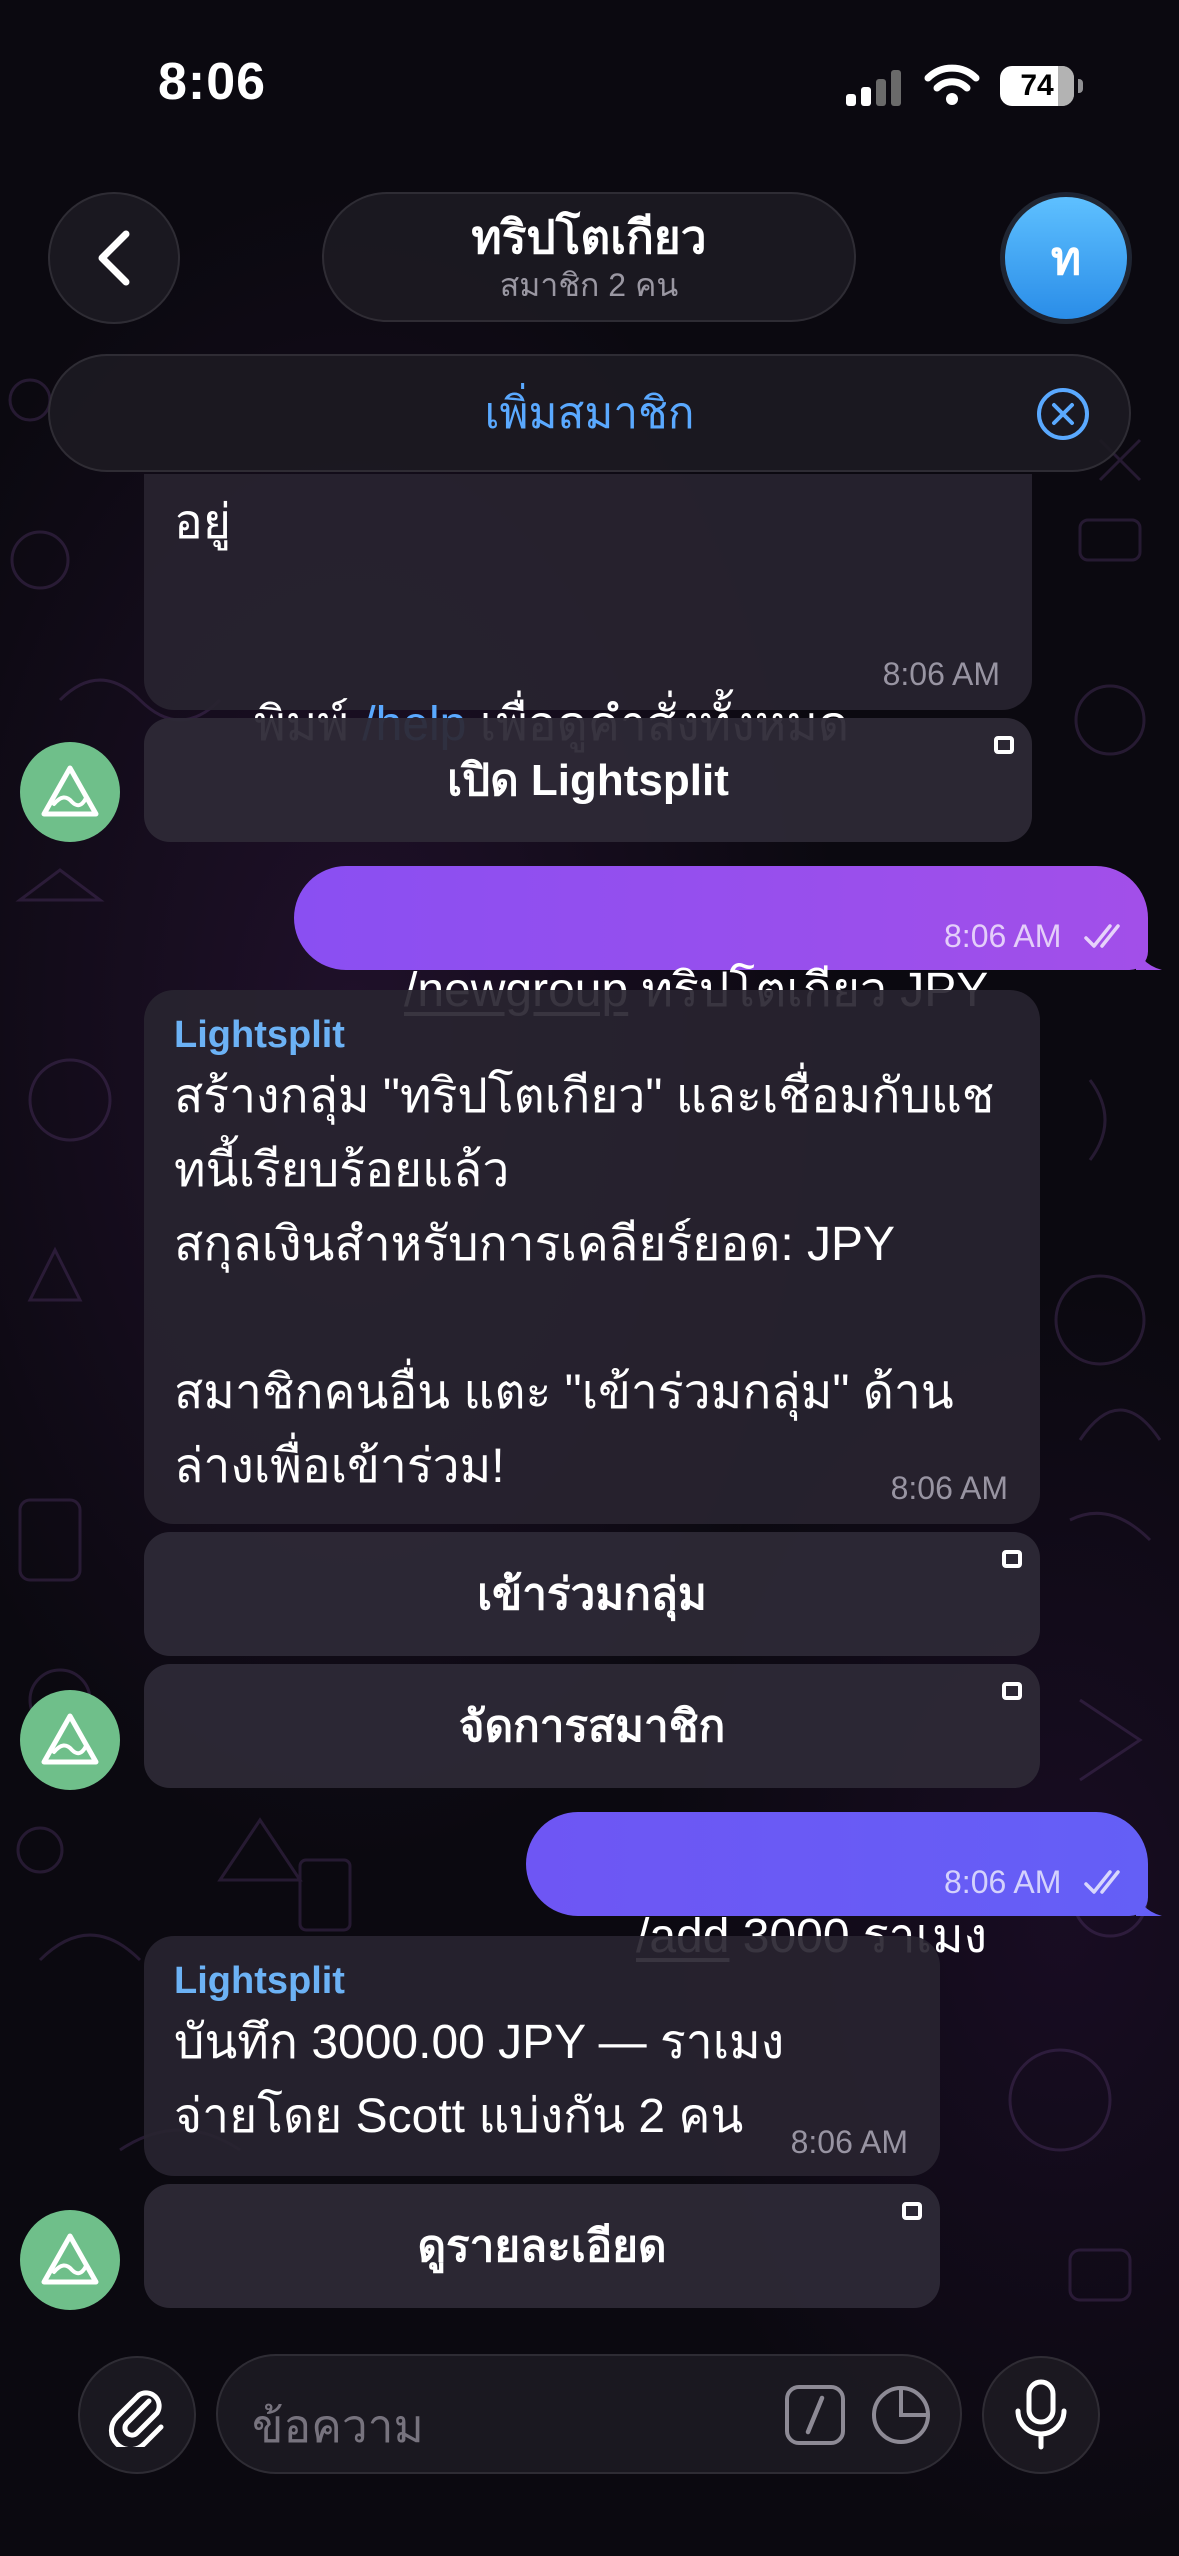 The width and height of the screenshot is (1179, 2556). What do you see at coordinates (901, 2415) in the screenshot?
I see `sticker-icon` at bounding box center [901, 2415].